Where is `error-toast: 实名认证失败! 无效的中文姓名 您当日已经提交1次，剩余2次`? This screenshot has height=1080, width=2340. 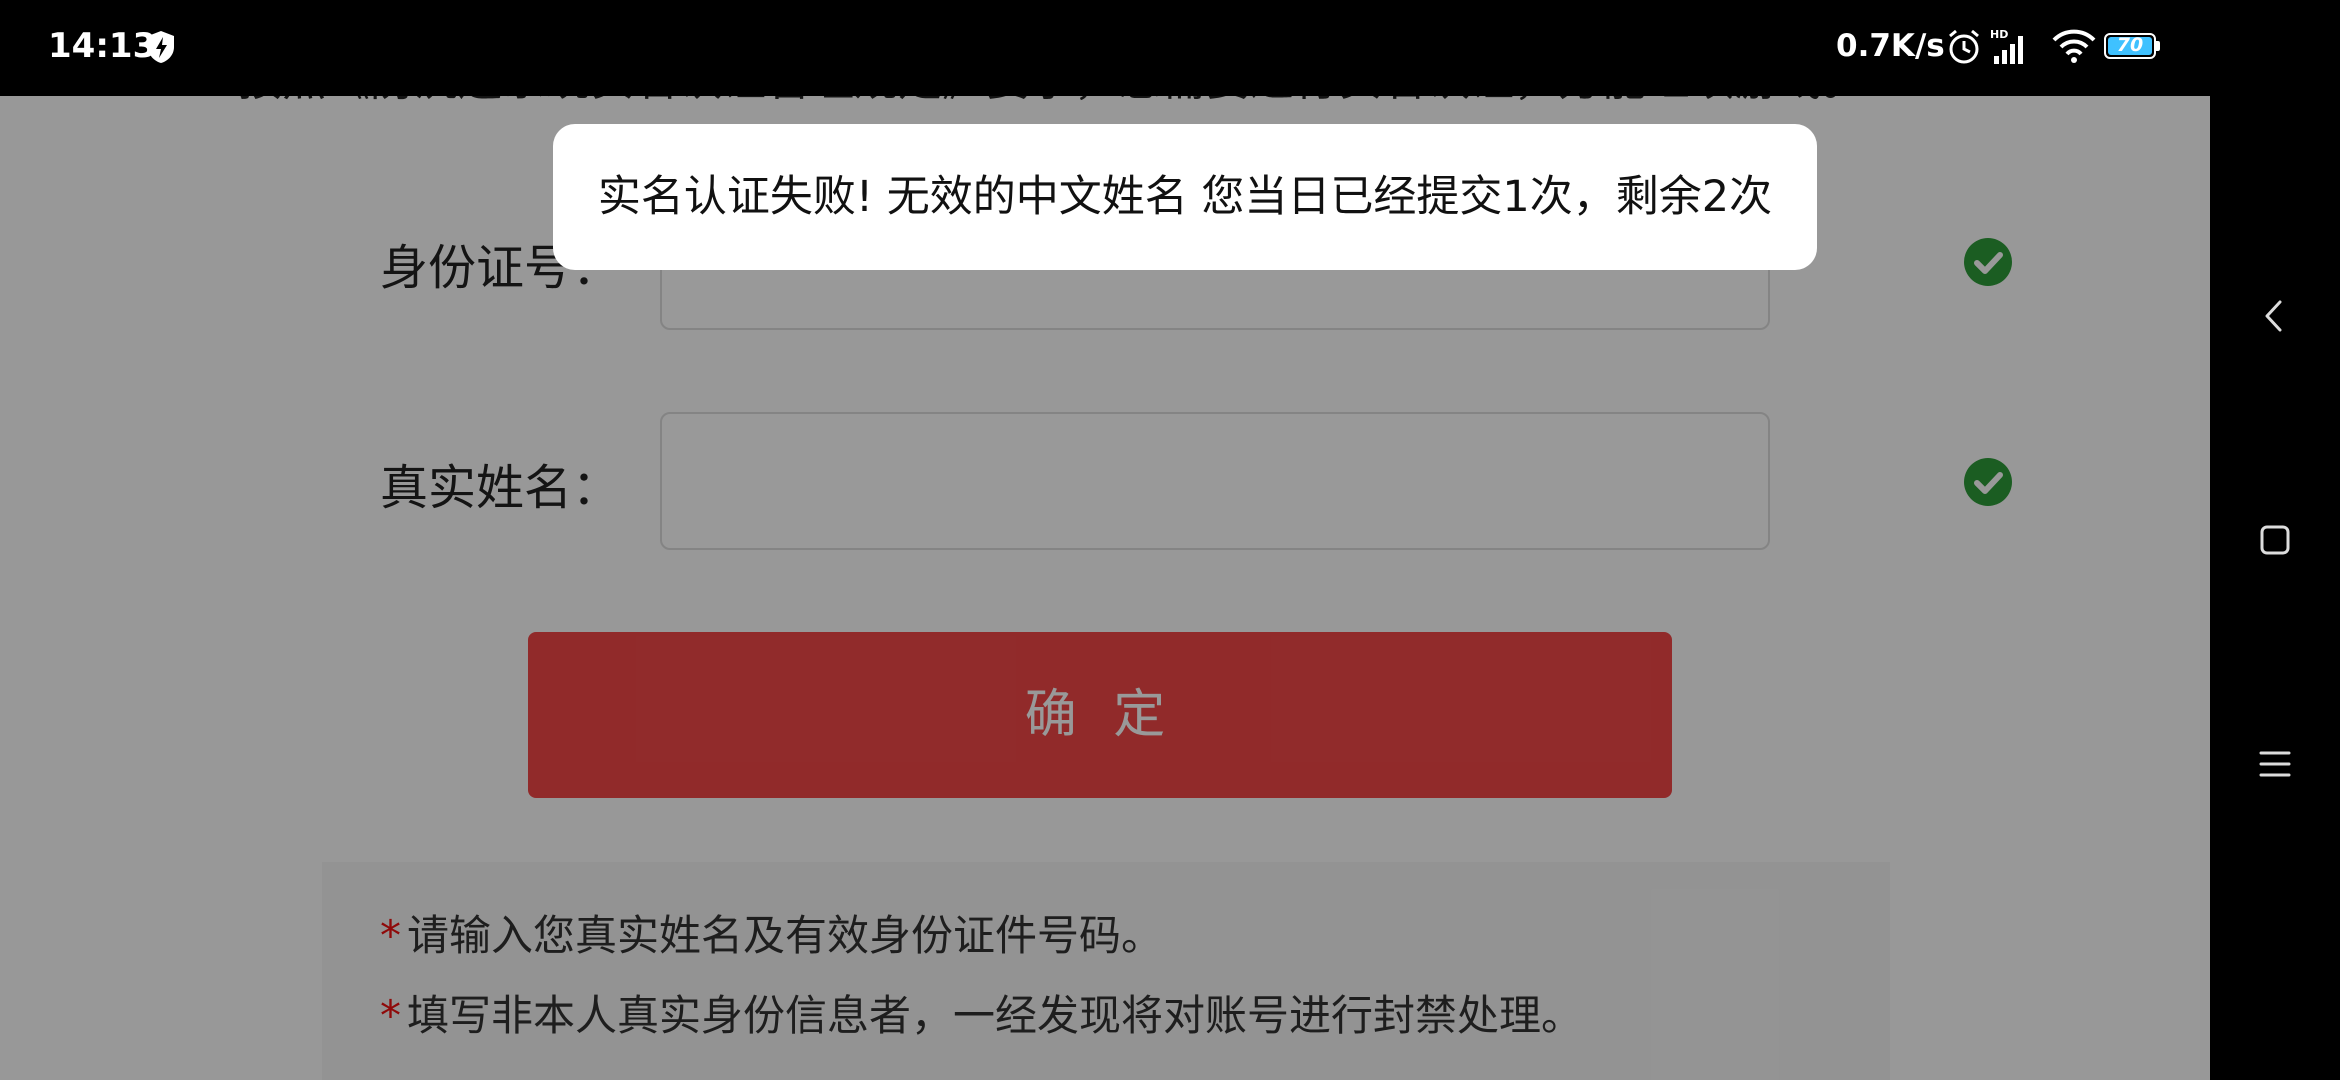
error-toast: 实名认证失败! 无效的中文姓名 您当日已经提交1次，剩余2次 is located at coordinates (1185, 197).